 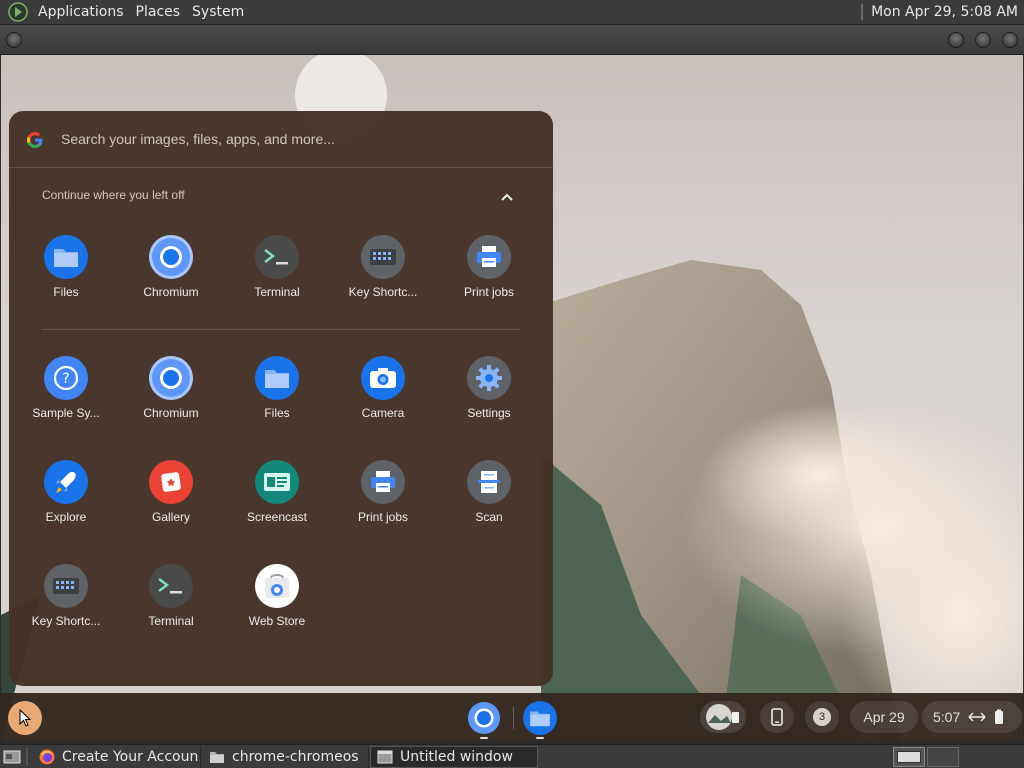 What do you see at coordinates (383, 413) in the screenshot?
I see `app-label: Camera` at bounding box center [383, 413].